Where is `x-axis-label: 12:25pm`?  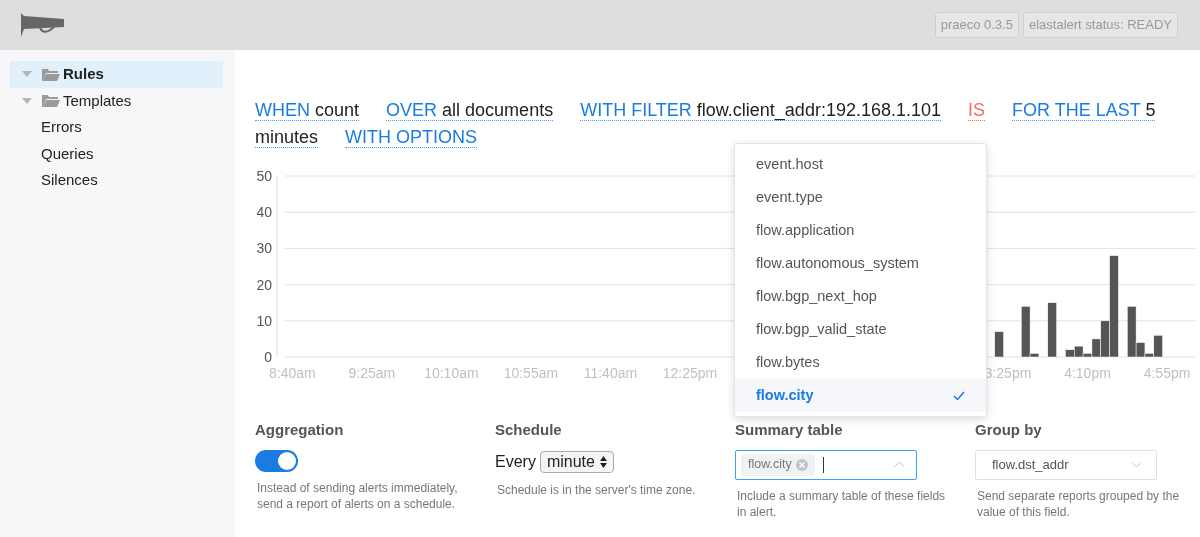
x-axis-label: 12:25pm is located at coordinates (690, 373).